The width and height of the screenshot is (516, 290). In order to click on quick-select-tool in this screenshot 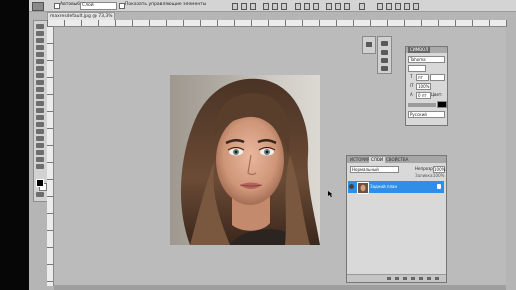, I will do `click(40, 47)`.